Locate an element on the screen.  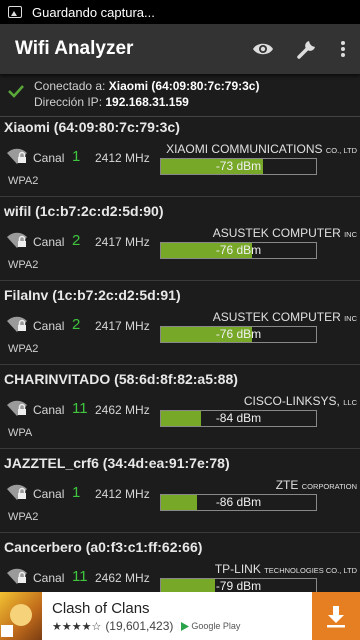
network-ssid: Xiaomi (64:09:80:7c:79:3c) is located at coordinates (92, 127).